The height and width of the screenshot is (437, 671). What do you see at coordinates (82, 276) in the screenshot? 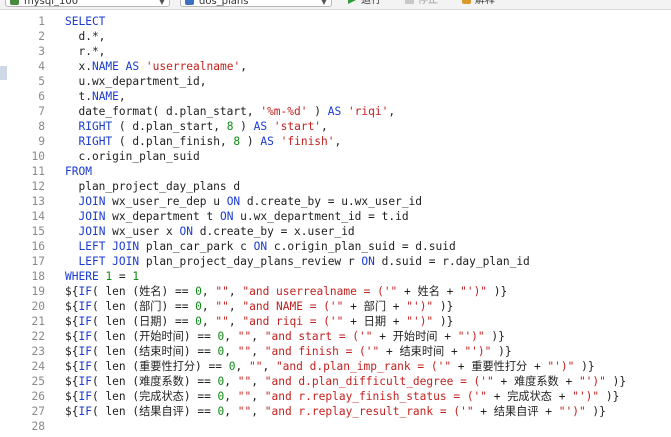
I see `code-token: WHERE` at bounding box center [82, 276].